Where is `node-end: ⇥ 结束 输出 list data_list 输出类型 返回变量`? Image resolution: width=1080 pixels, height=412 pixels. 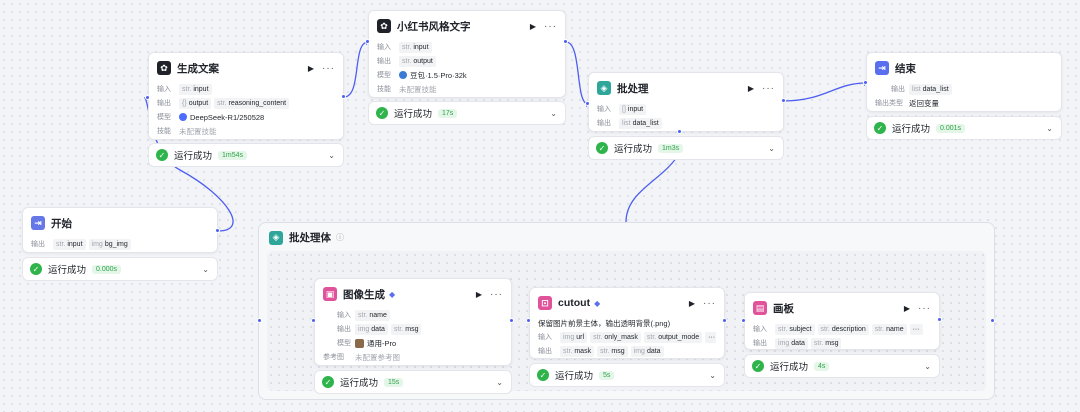 node-end: ⇥ 结束 输出 list data_list 输出类型 返回变量 is located at coordinates (964, 82).